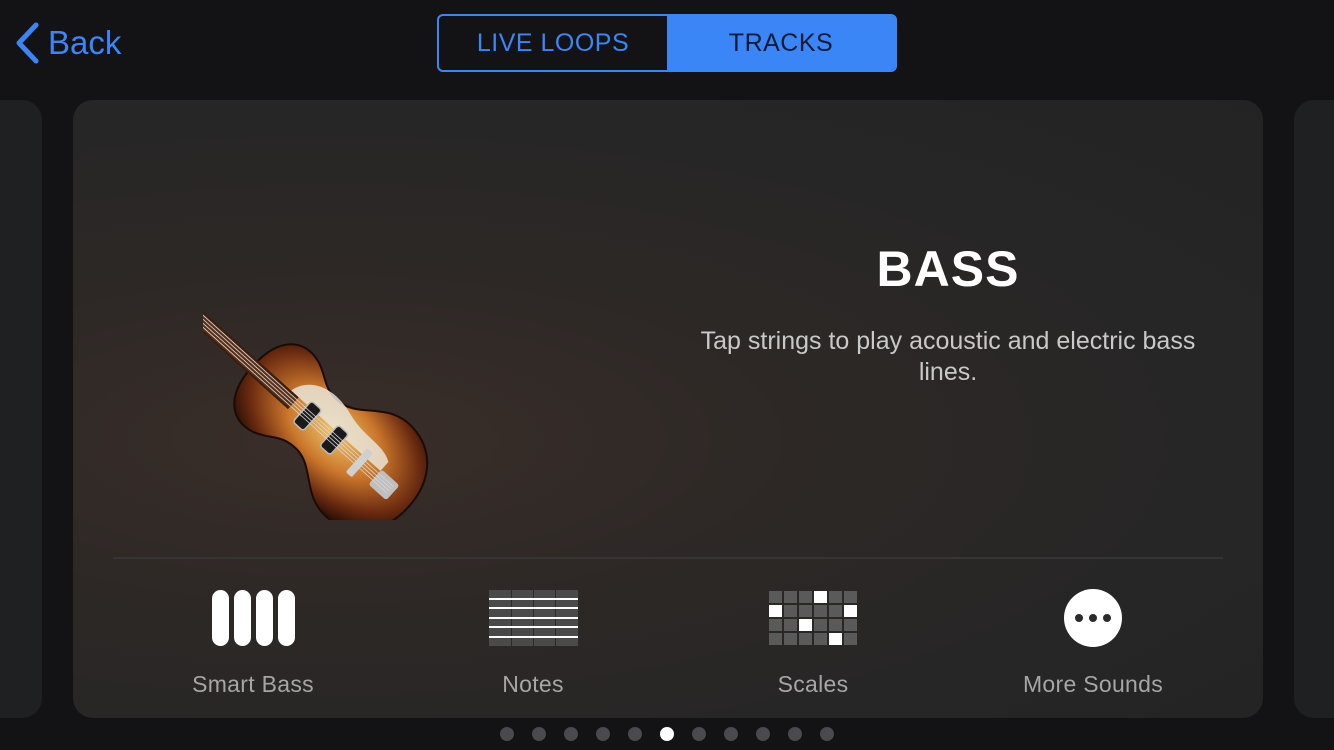 The width and height of the screenshot is (1334, 750). Describe the element at coordinates (27, 43) in the screenshot. I see `chevron-left-icon` at that location.